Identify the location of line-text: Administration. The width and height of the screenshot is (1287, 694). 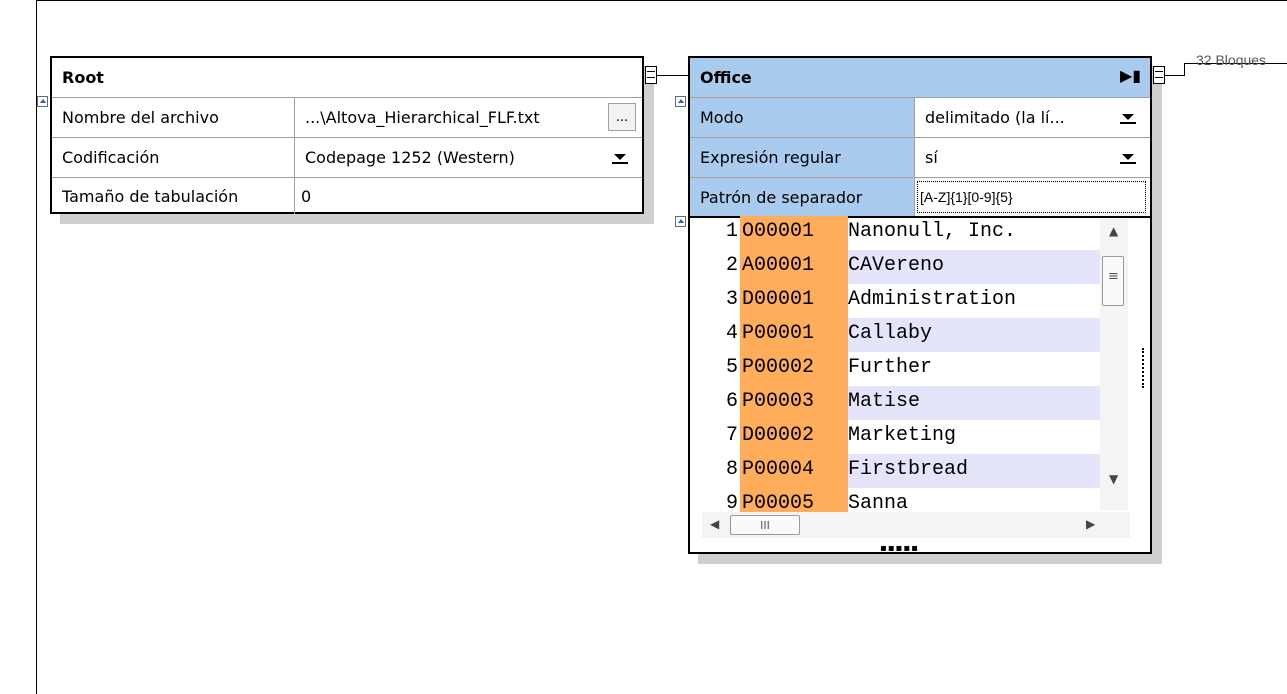
(932, 299).